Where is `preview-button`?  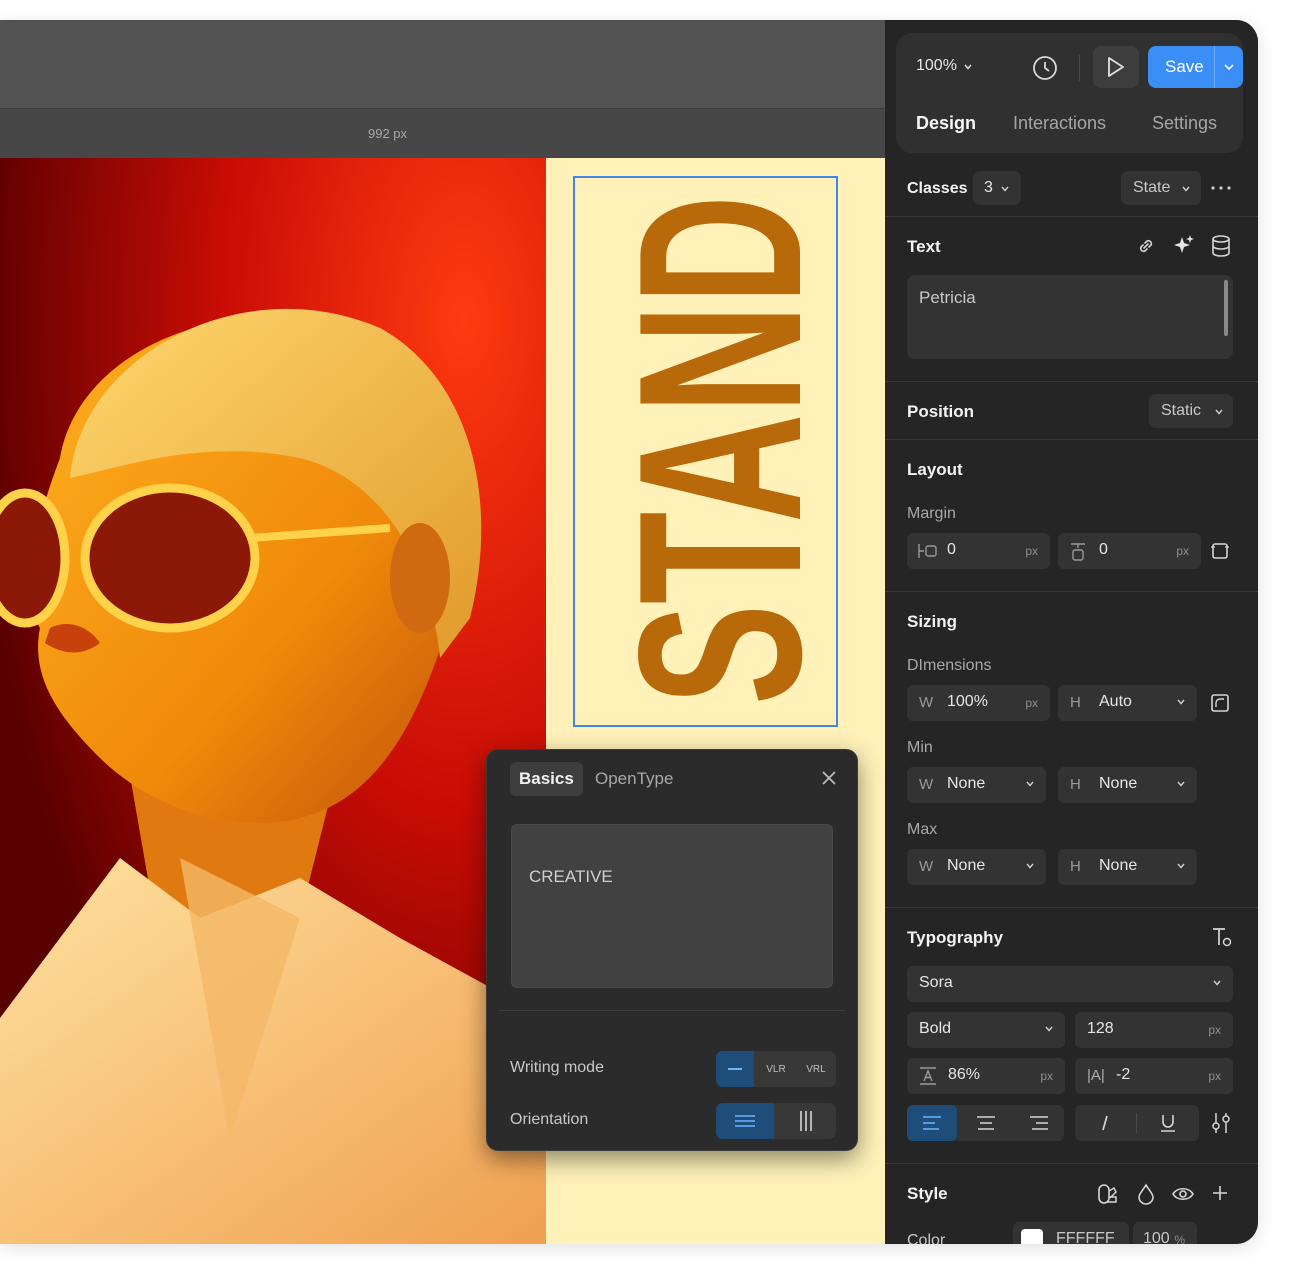
preview-button is located at coordinates (1116, 67).